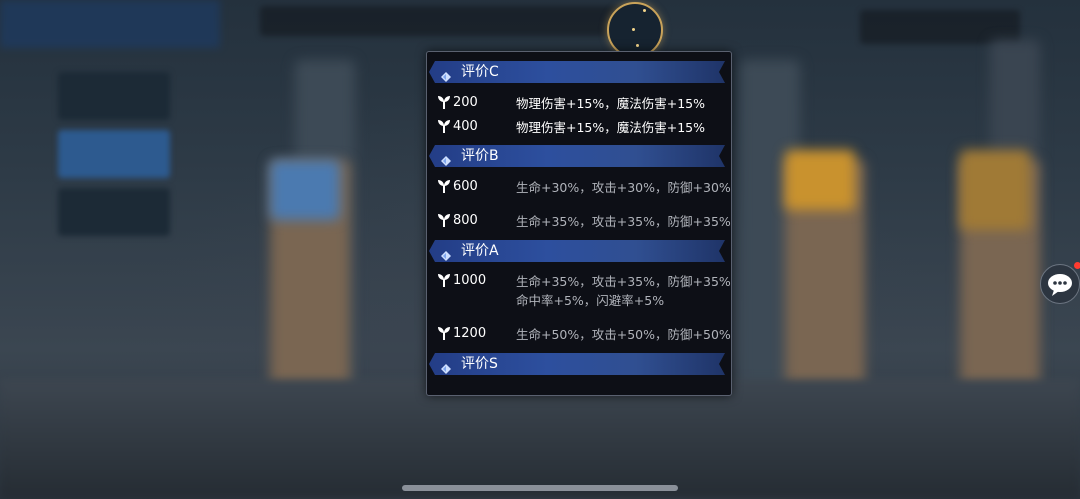 This screenshot has width=1080, height=499. What do you see at coordinates (465, 220) in the screenshot?
I see `bonus-points: 800` at bounding box center [465, 220].